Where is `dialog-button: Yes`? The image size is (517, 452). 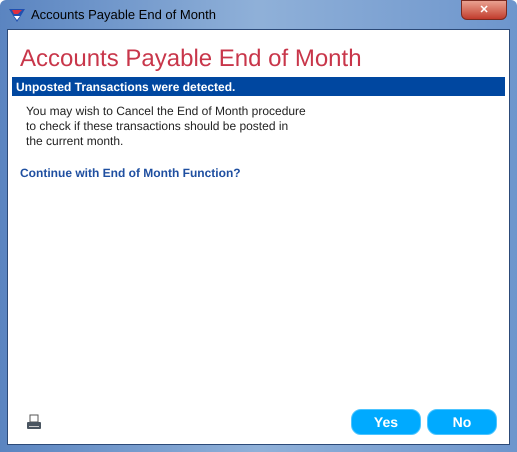
dialog-button: Yes is located at coordinates (386, 422).